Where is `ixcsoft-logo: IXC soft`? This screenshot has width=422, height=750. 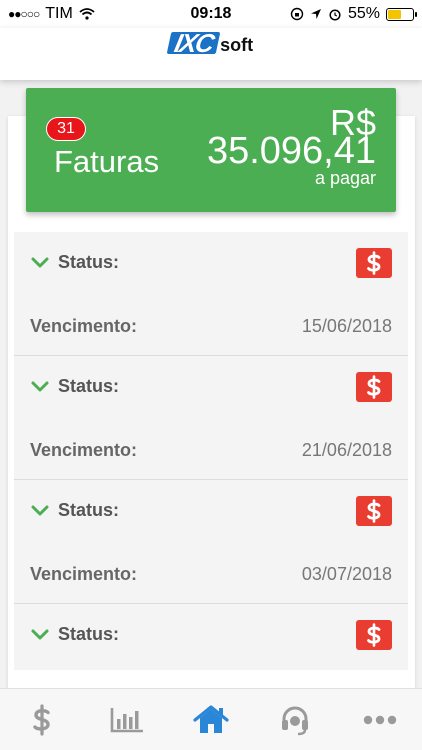
ixcsoft-logo: IXC soft is located at coordinates (210, 43).